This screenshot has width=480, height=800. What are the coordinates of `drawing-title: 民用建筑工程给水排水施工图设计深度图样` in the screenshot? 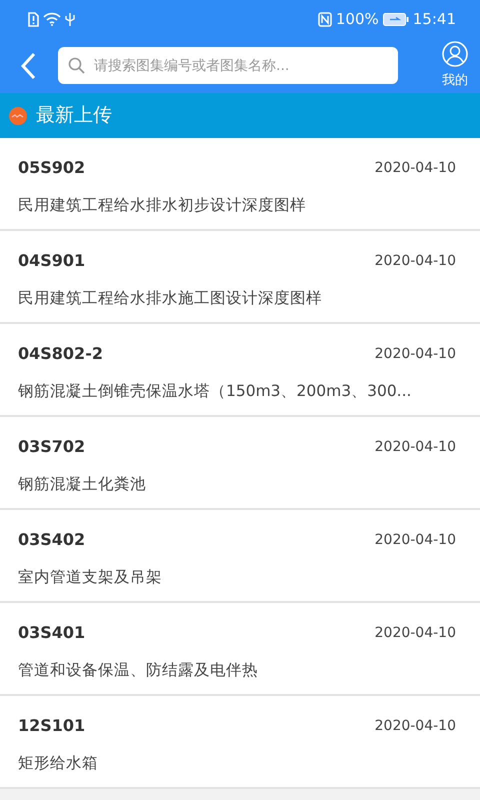 It's located at (170, 298).